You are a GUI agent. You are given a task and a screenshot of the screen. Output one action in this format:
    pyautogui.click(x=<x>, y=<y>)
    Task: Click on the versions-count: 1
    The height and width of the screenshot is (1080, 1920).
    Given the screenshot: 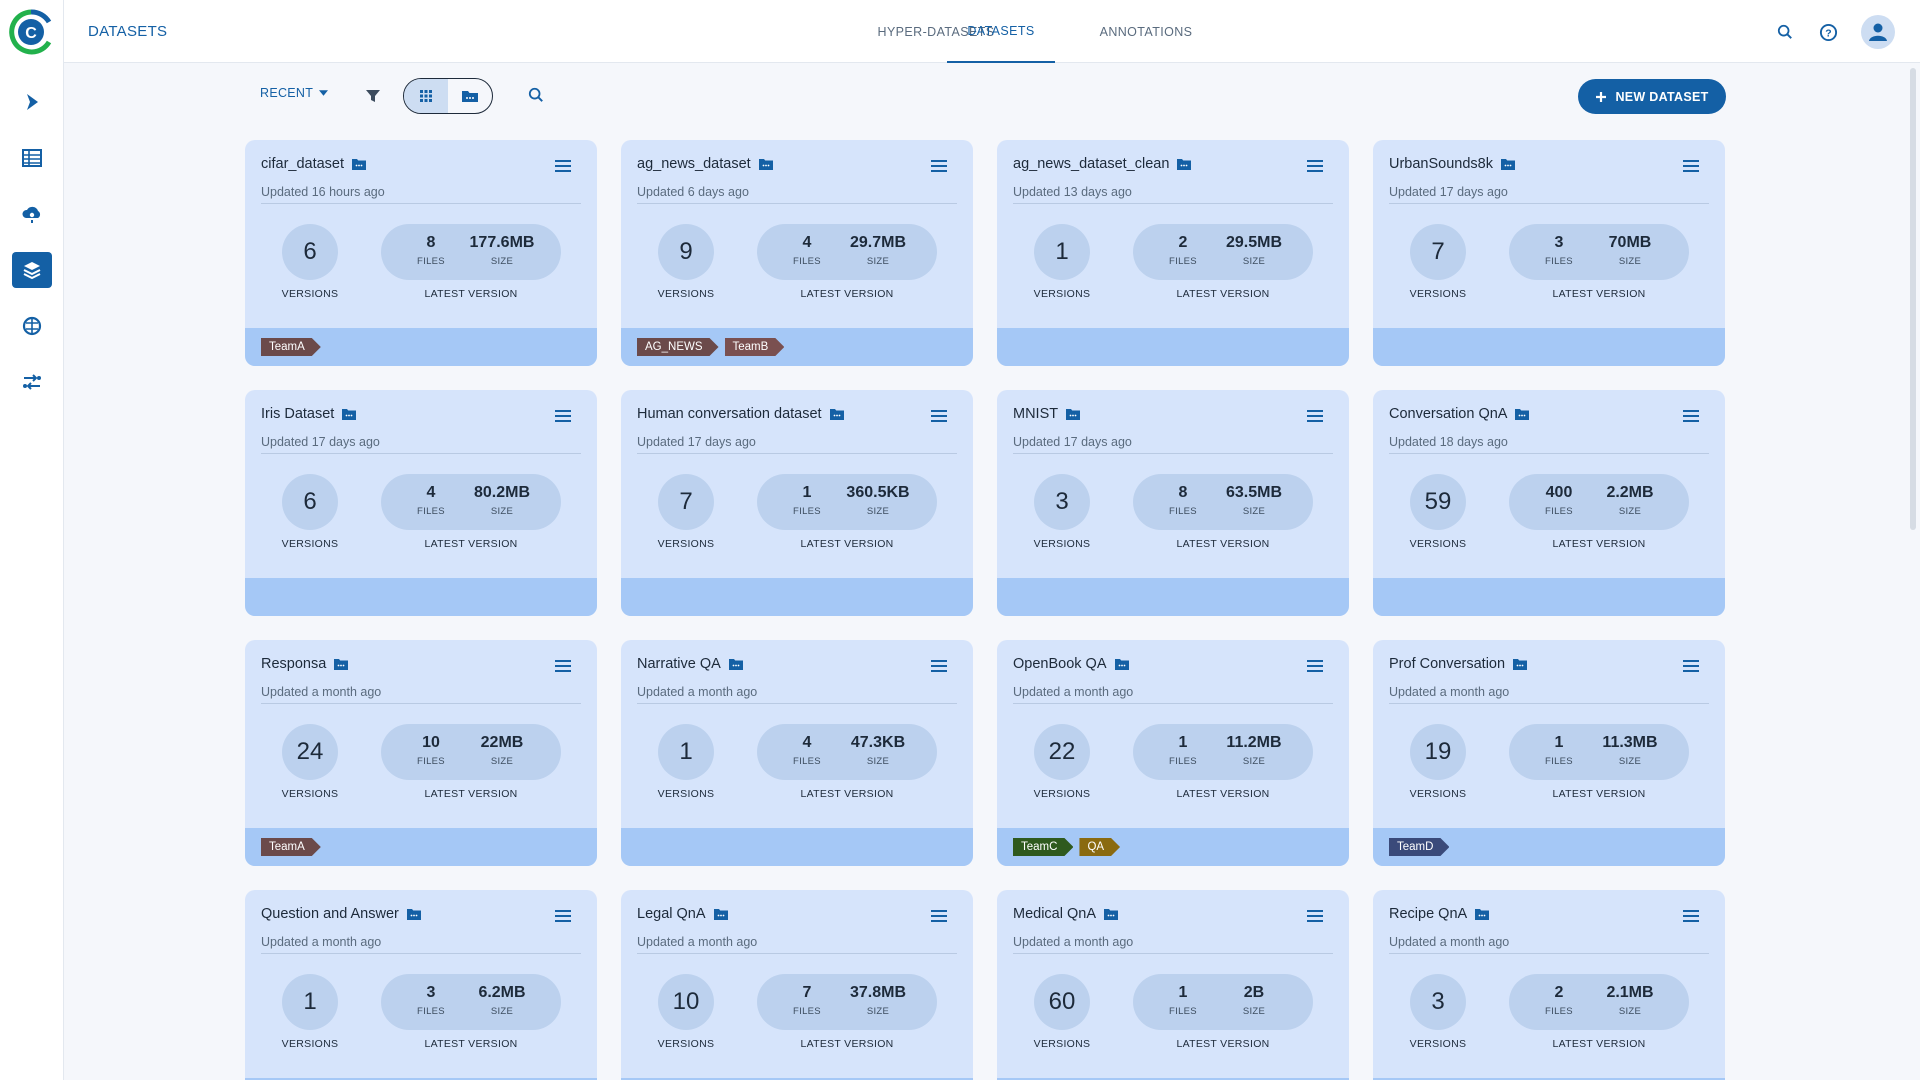 What is the action you would take?
    pyautogui.click(x=686, y=752)
    